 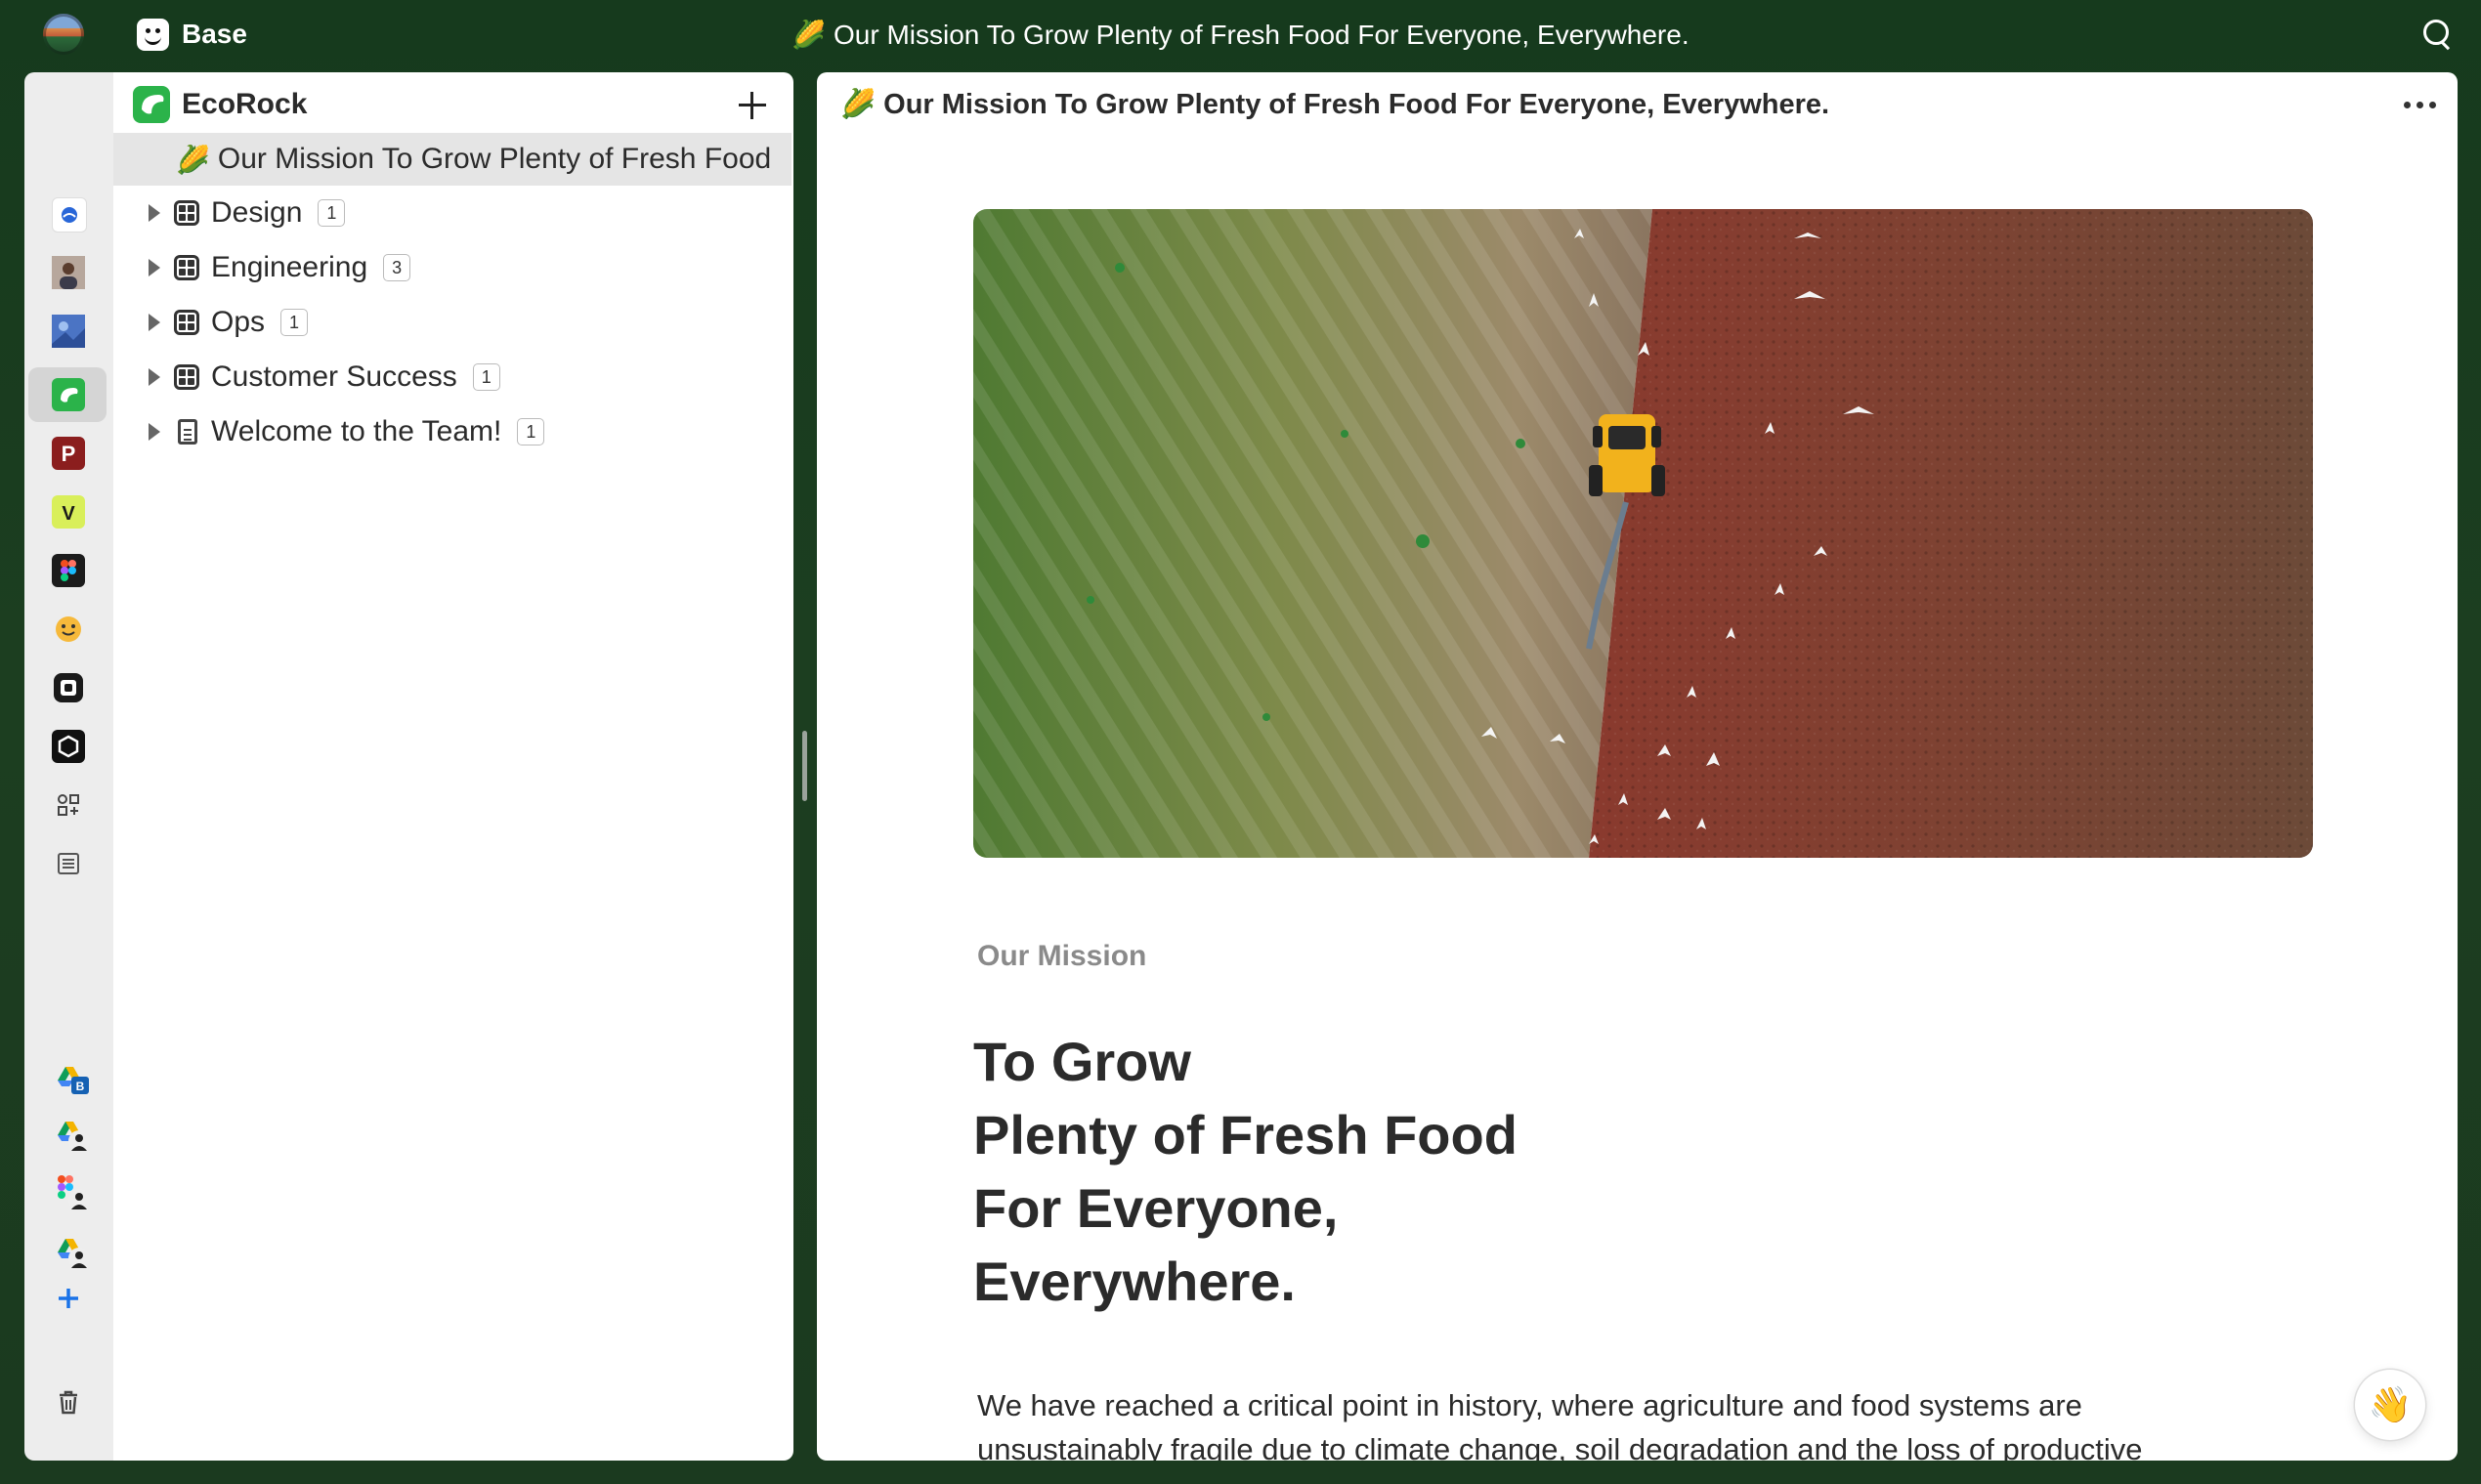 I want to click on capture-icon, so click(x=68, y=687).